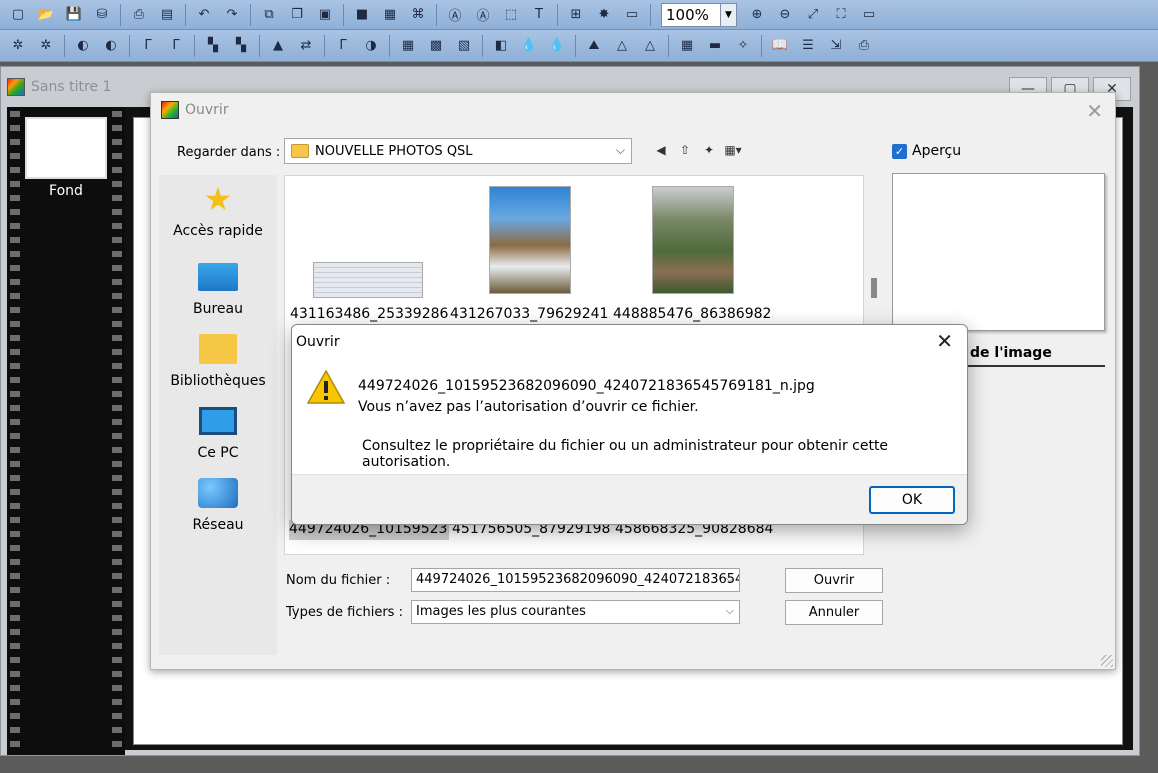 The height and width of the screenshot is (773, 1158). What do you see at coordinates (557, 46) in the screenshot?
I see `drops-icon: 💧` at bounding box center [557, 46].